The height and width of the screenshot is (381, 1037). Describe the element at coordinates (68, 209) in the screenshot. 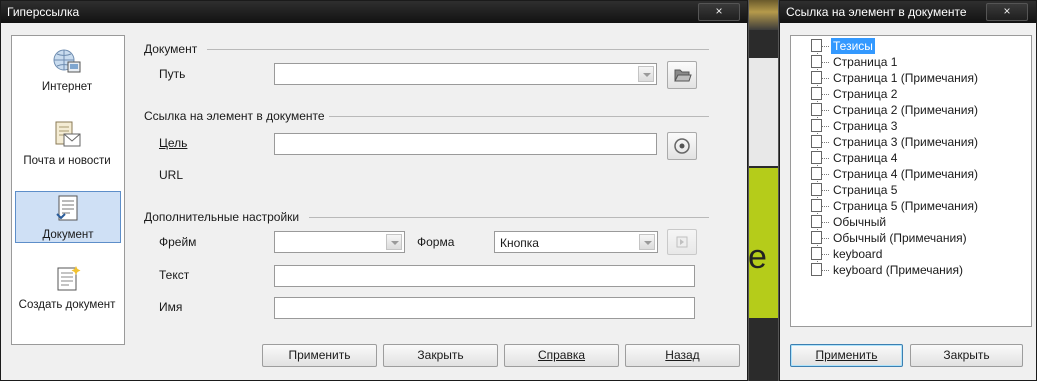

I see `document-icon` at that location.